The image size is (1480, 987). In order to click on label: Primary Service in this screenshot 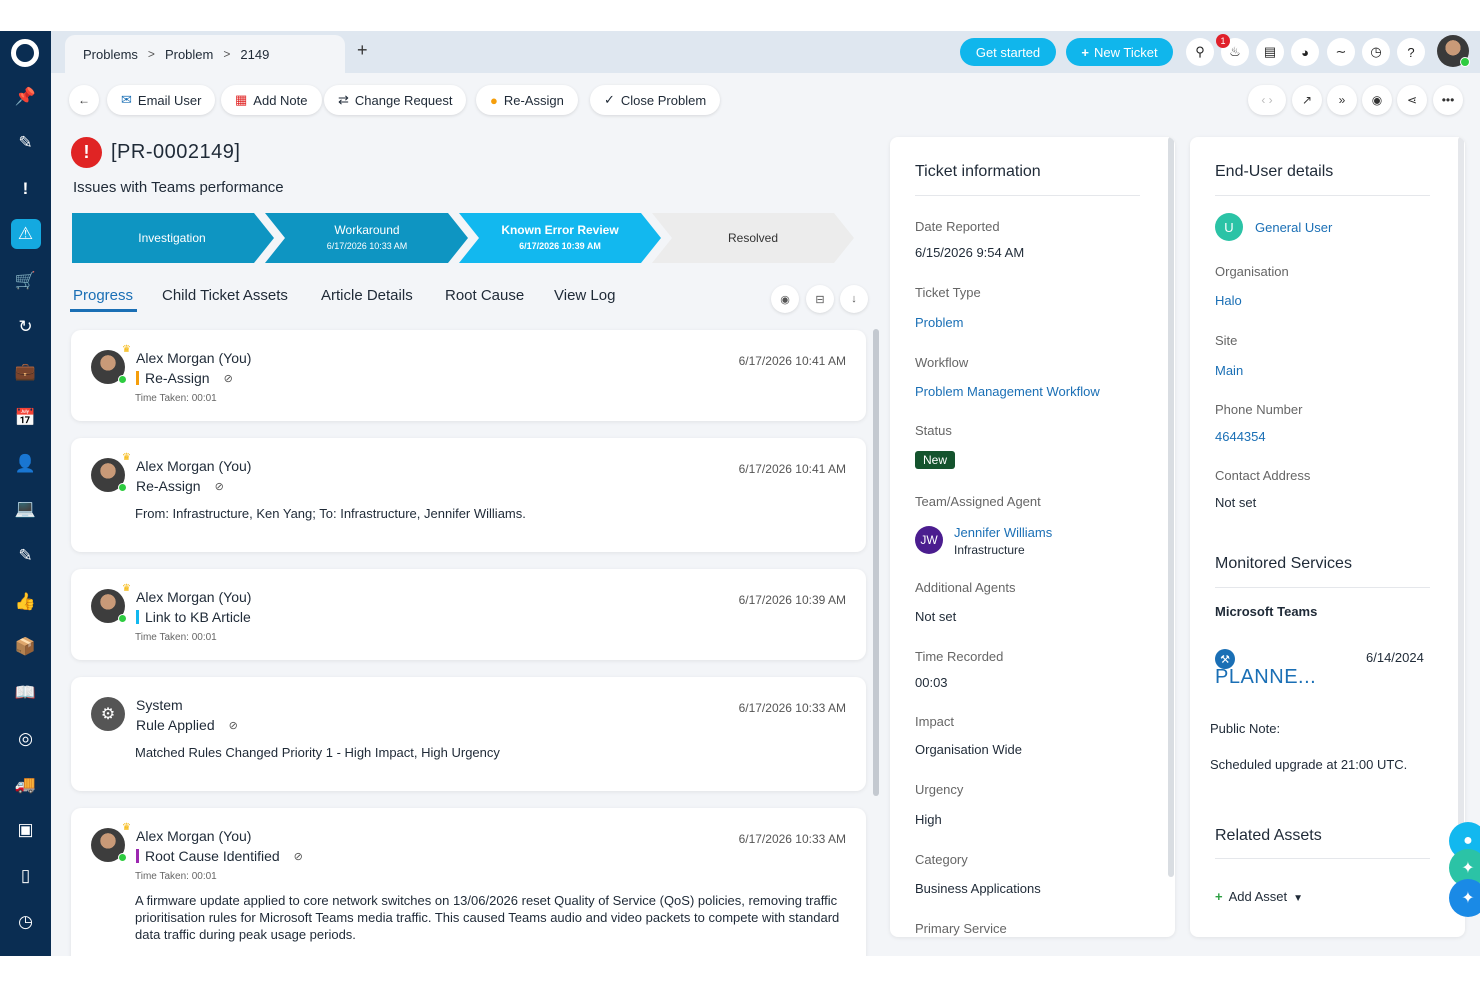, I will do `click(961, 928)`.